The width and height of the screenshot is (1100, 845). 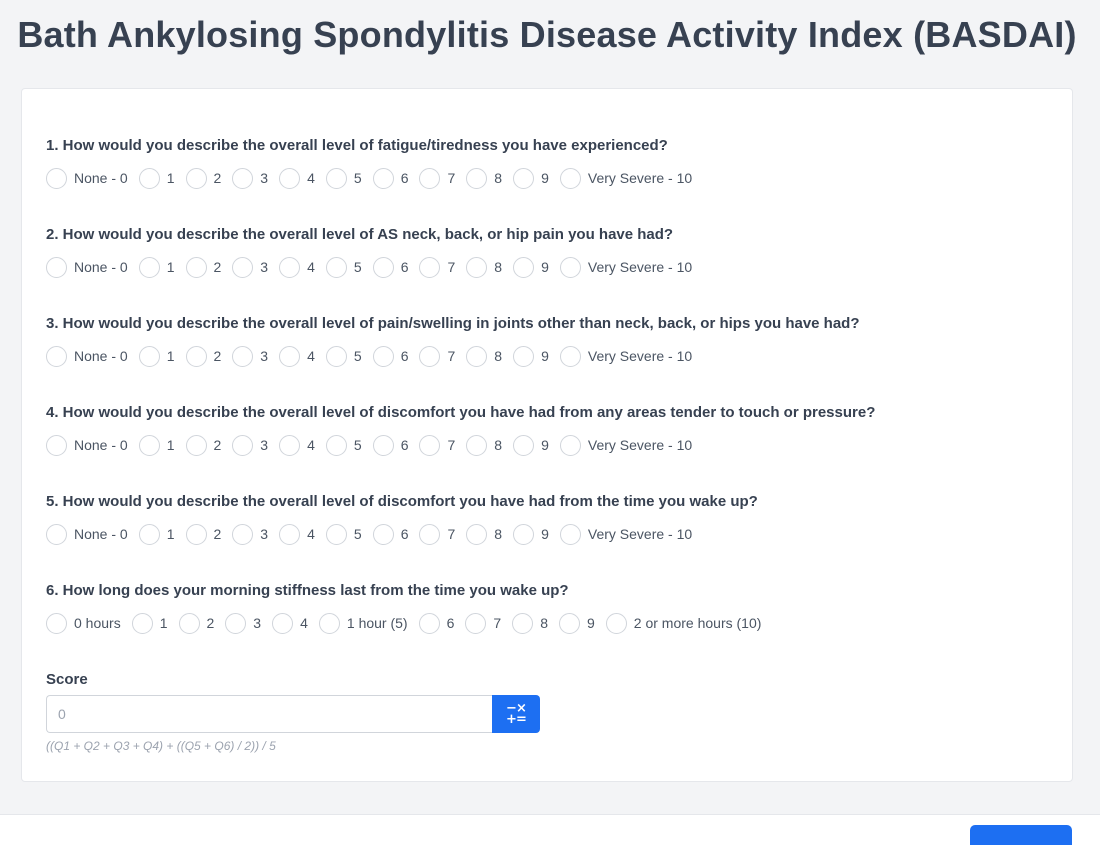 What do you see at coordinates (683, 623) in the screenshot?
I see `radio-option: 2 or more hours (10)` at bounding box center [683, 623].